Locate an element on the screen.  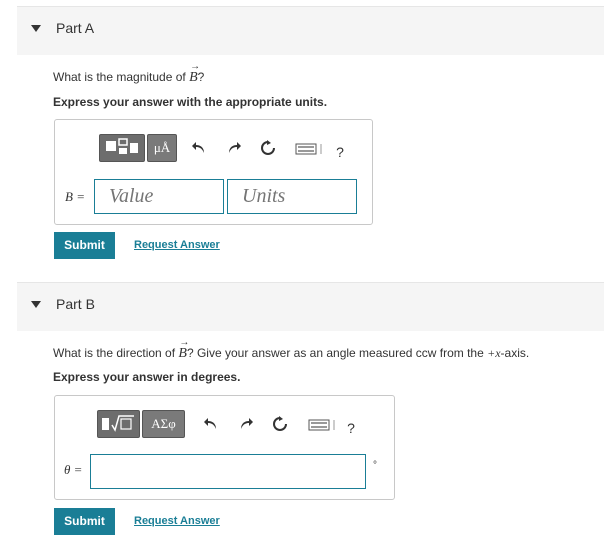
question-text: What is the magnitude of is located at coordinates (121, 77).